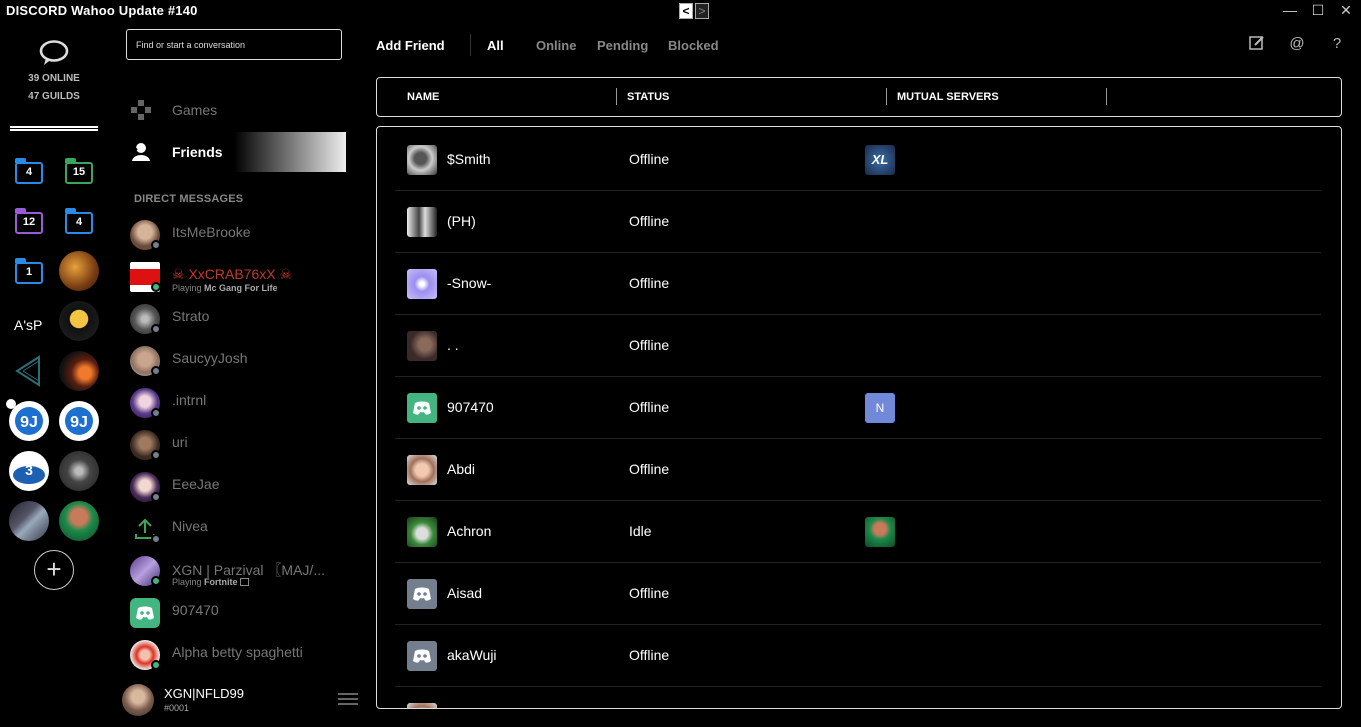 This screenshot has height=727, width=1361. Describe the element at coordinates (190, 526) in the screenshot. I see `dm-name: Nivea` at that location.